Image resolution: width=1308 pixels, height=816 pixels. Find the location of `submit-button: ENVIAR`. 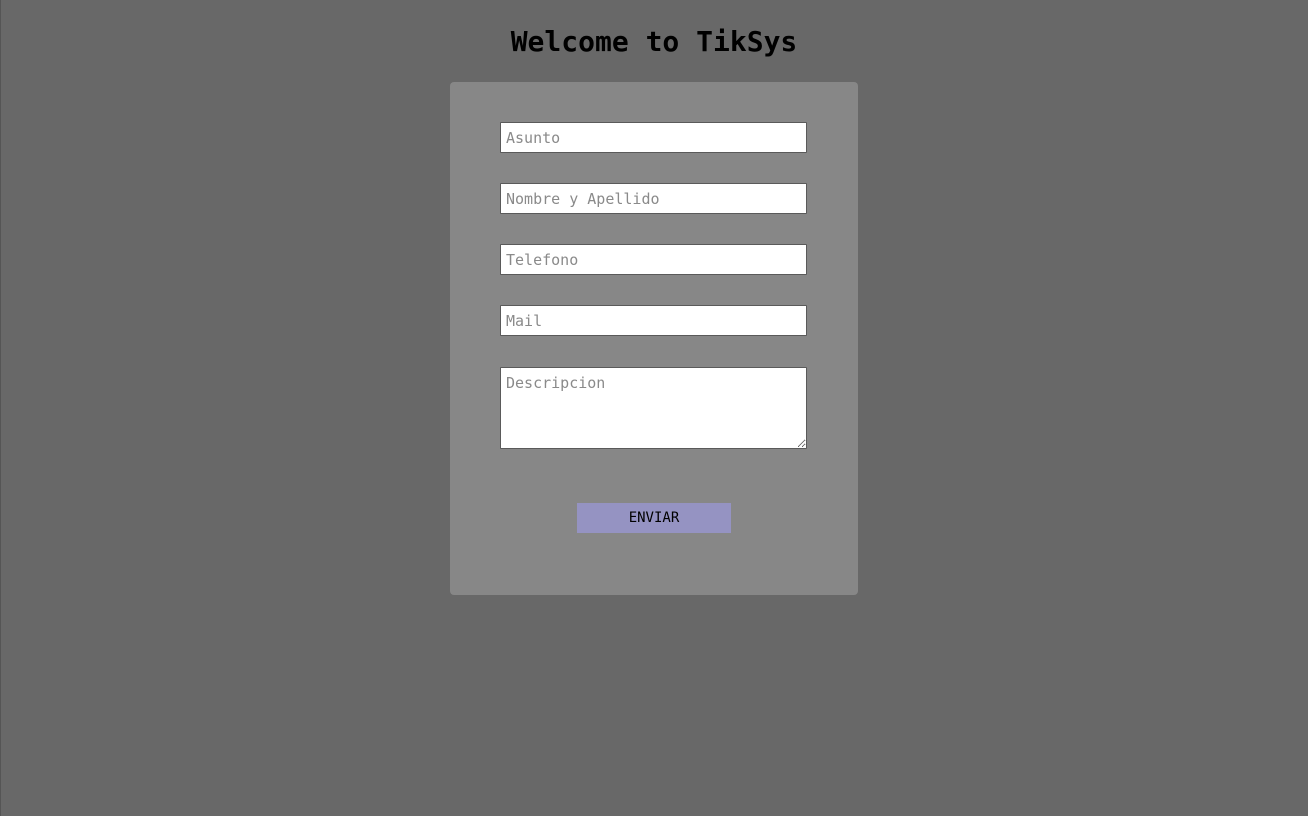

submit-button: ENVIAR is located at coordinates (654, 518).